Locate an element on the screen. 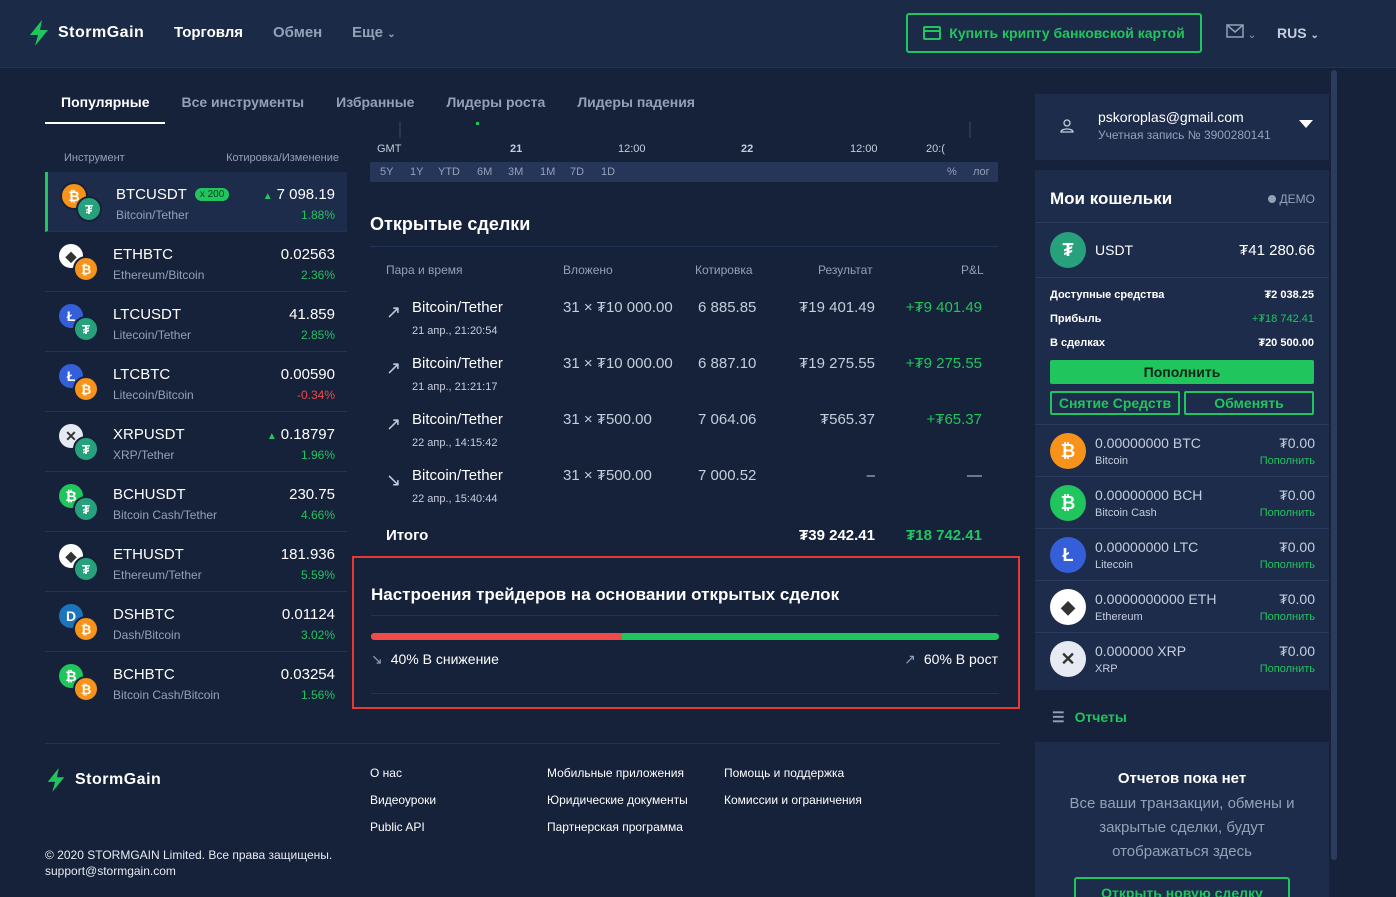 Image resolution: width=1396 pixels, height=897 pixels. footer-link-api: Public API is located at coordinates (397, 827).